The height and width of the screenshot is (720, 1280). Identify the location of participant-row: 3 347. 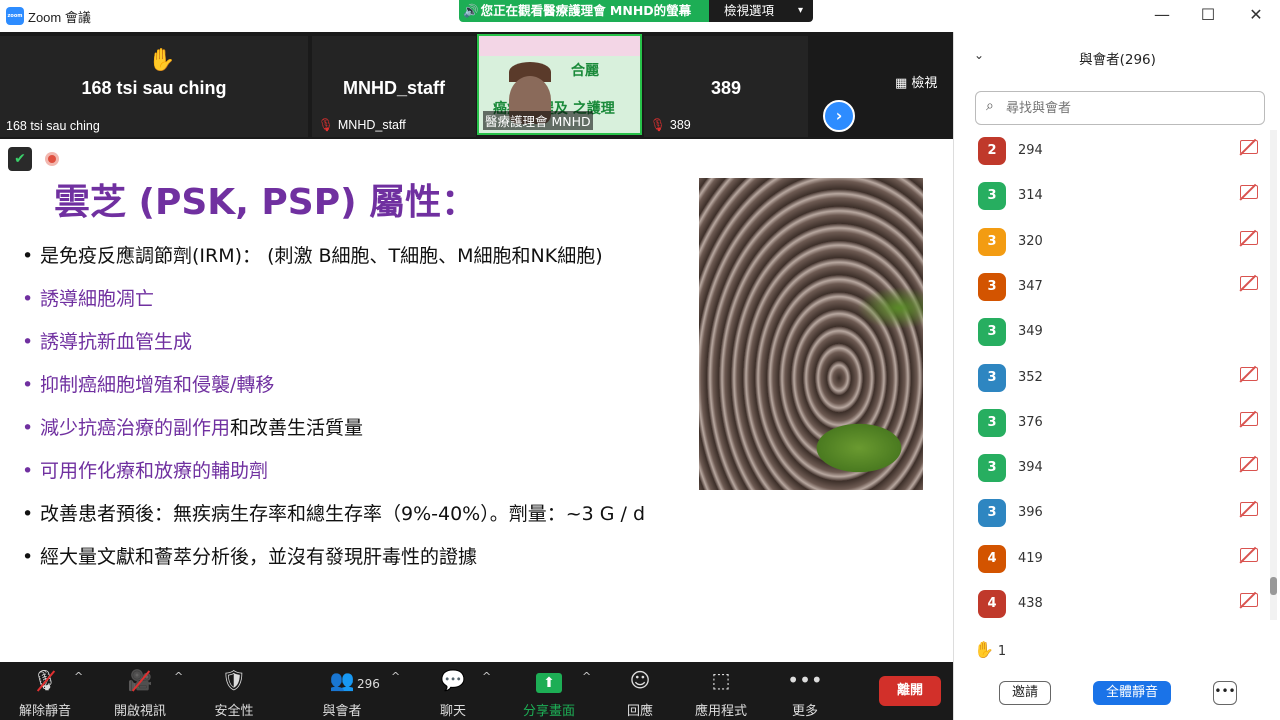
(1114, 286).